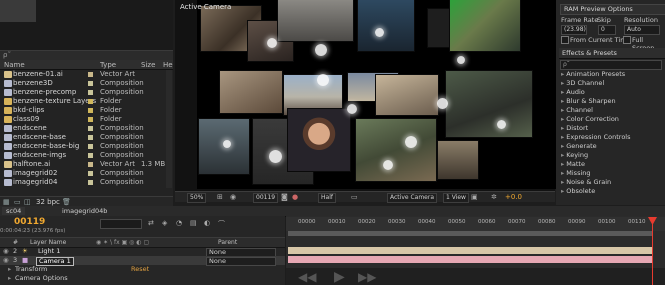 This screenshot has height=285, width=665. Describe the element at coordinates (574, 128) in the screenshot. I see `effects-category: ▸ Distort` at that location.